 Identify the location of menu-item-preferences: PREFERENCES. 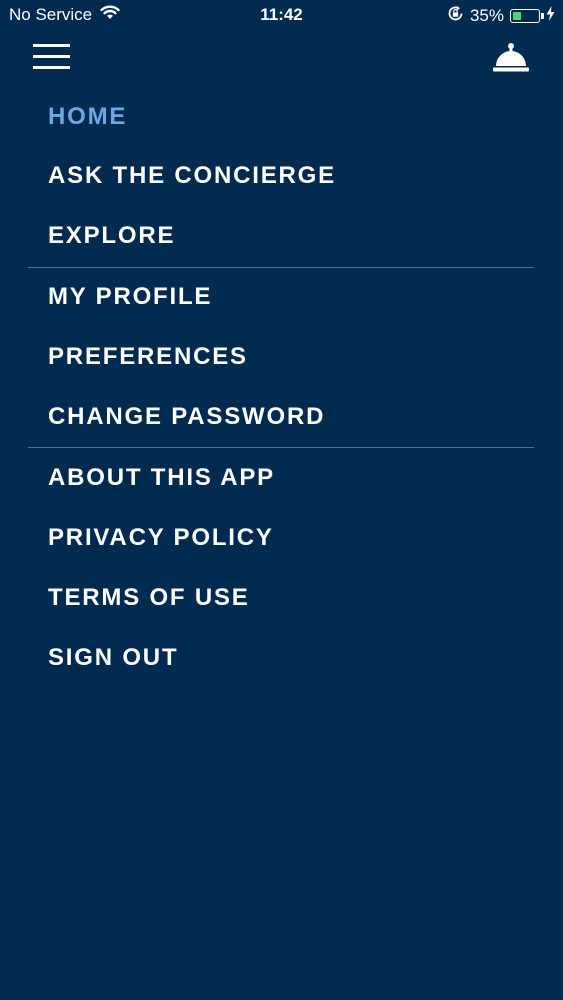
(148, 357).